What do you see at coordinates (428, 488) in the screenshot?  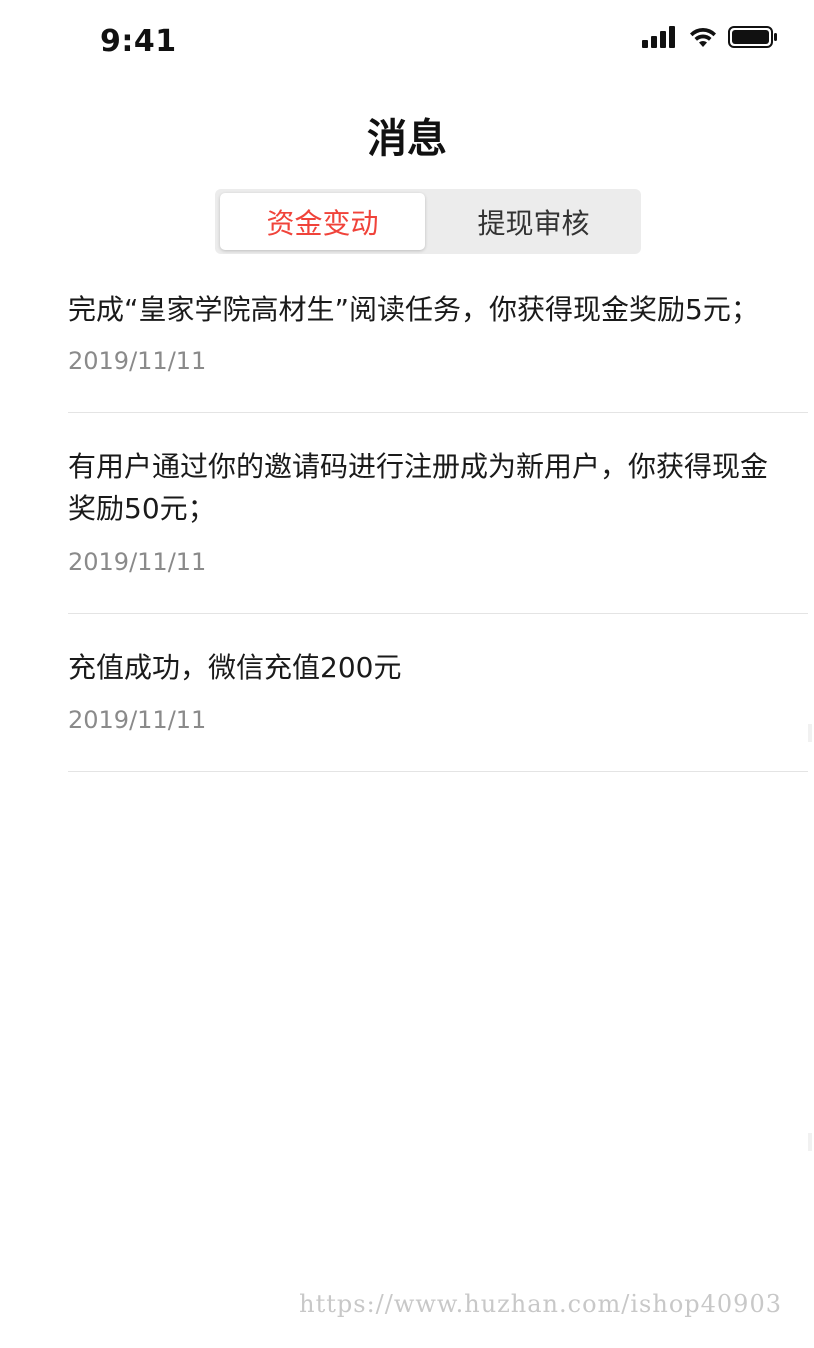 I see `message-text: 有用户通过你的邀请码进行注册成为新用户，你获得现金奖励50元；` at bounding box center [428, 488].